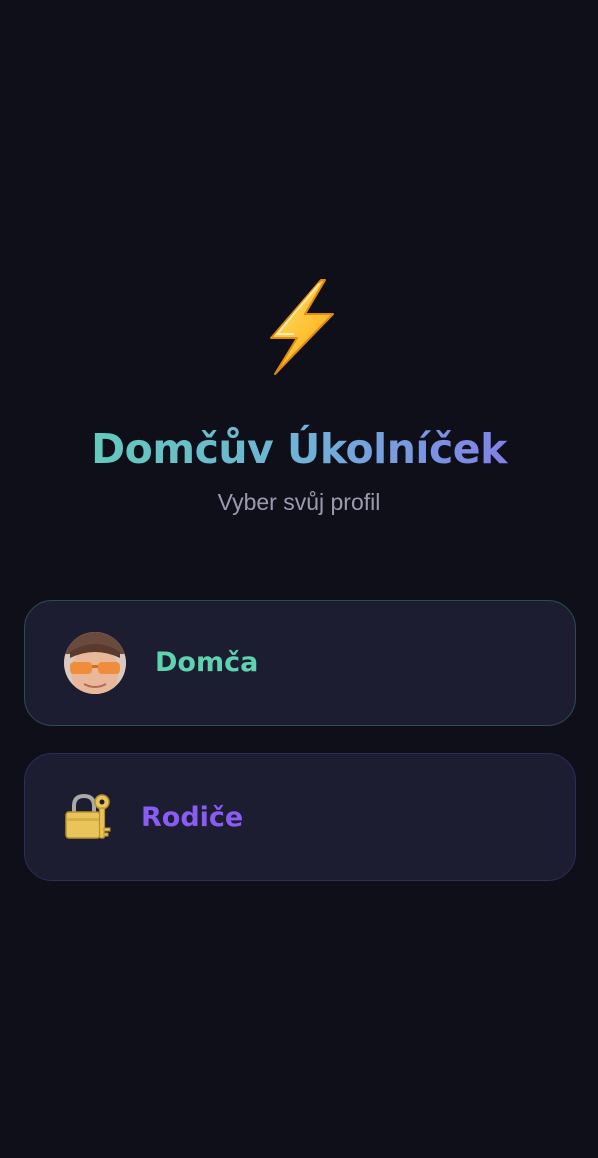 Image resolution: width=598 pixels, height=1158 pixels. What do you see at coordinates (302, 327) in the screenshot?
I see `lightning-bolt-icon` at bounding box center [302, 327].